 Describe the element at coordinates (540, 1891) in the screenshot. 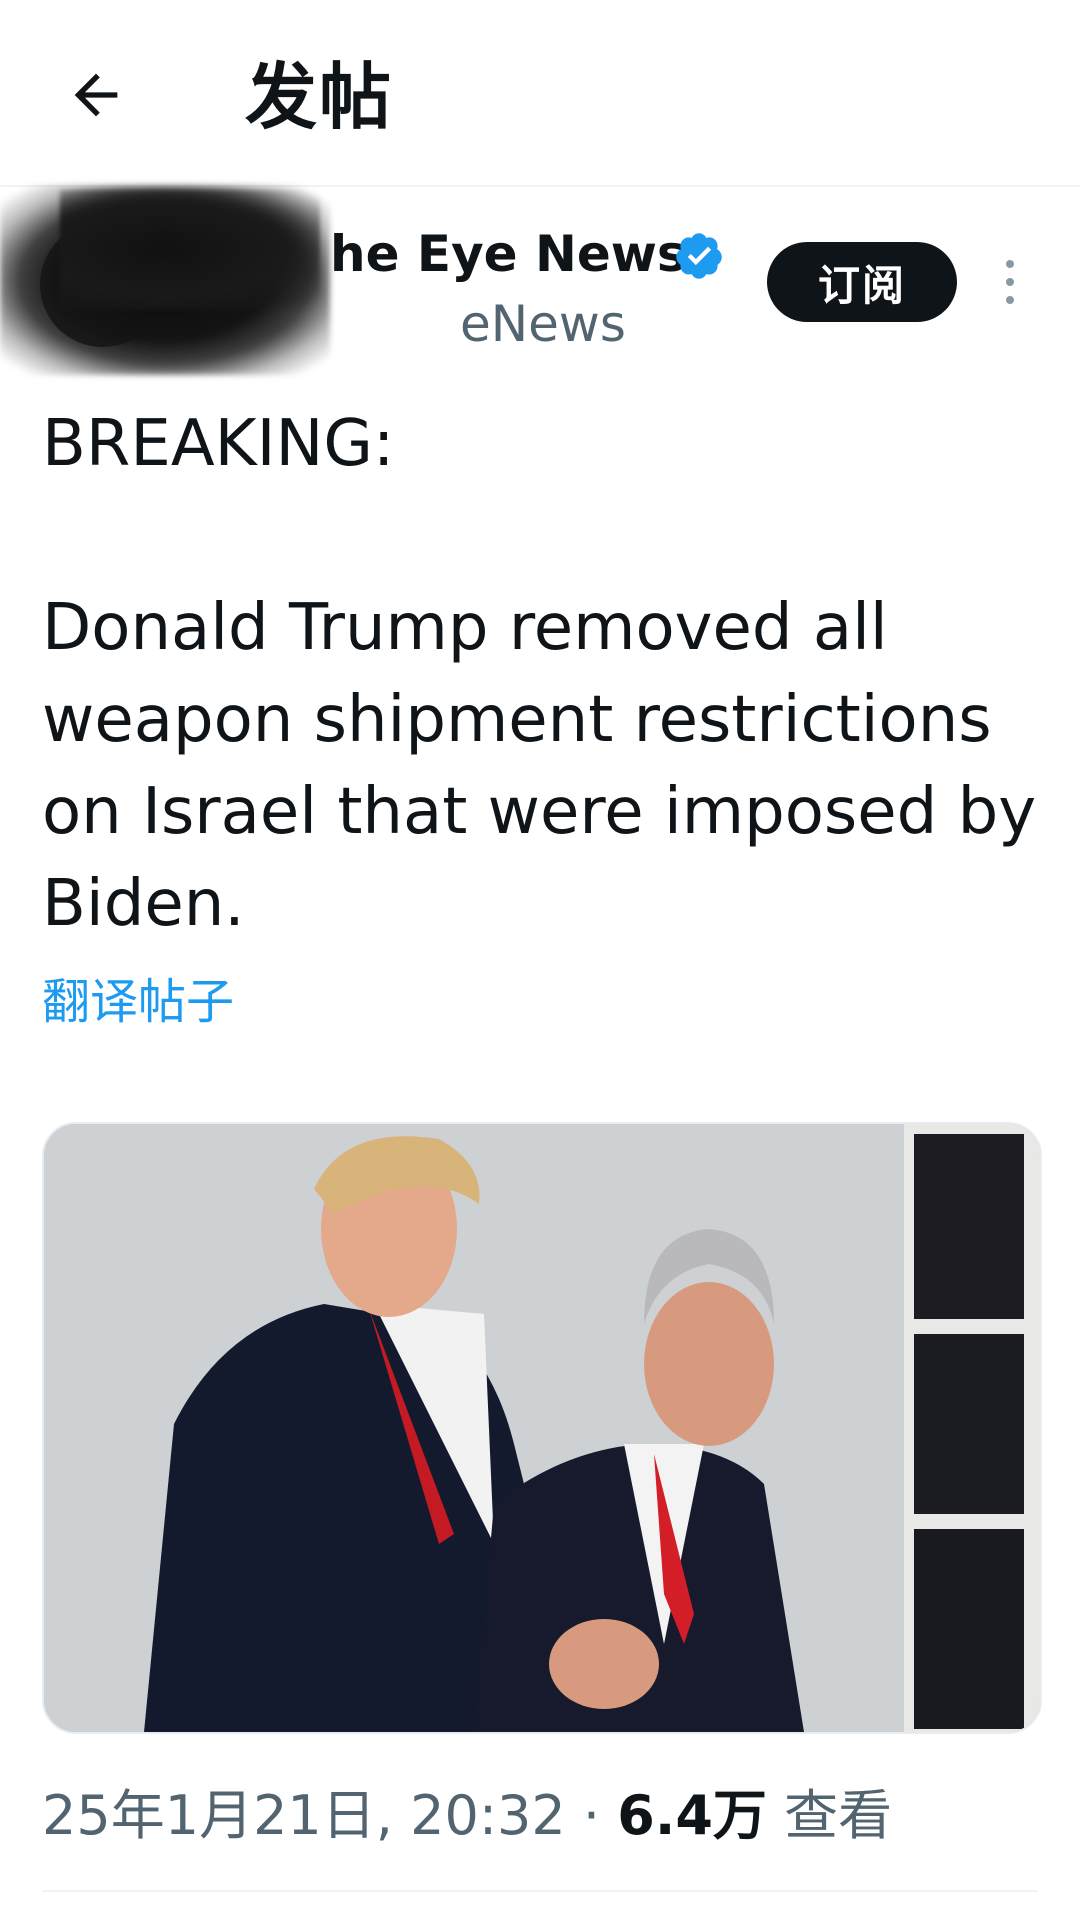

I see `divider` at that location.